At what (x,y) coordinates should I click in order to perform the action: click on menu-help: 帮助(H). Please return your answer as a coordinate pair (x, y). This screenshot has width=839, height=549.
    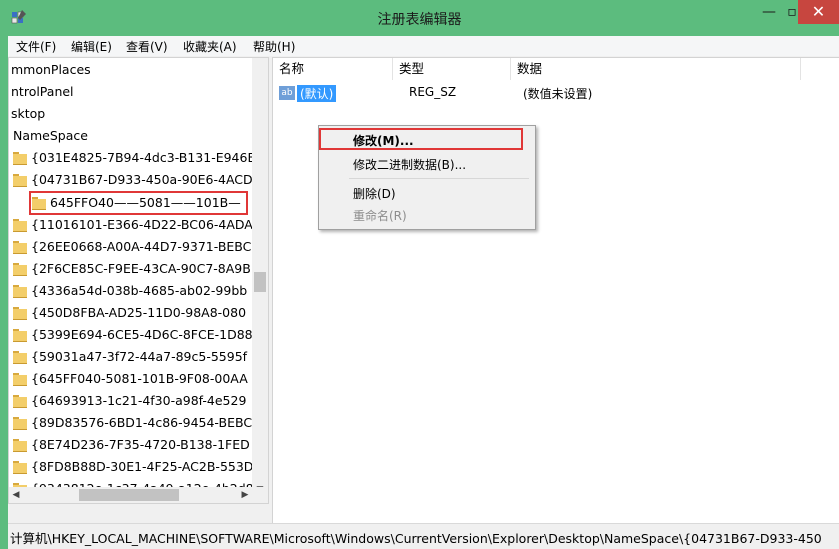
    Looking at the image, I should click on (274, 46).